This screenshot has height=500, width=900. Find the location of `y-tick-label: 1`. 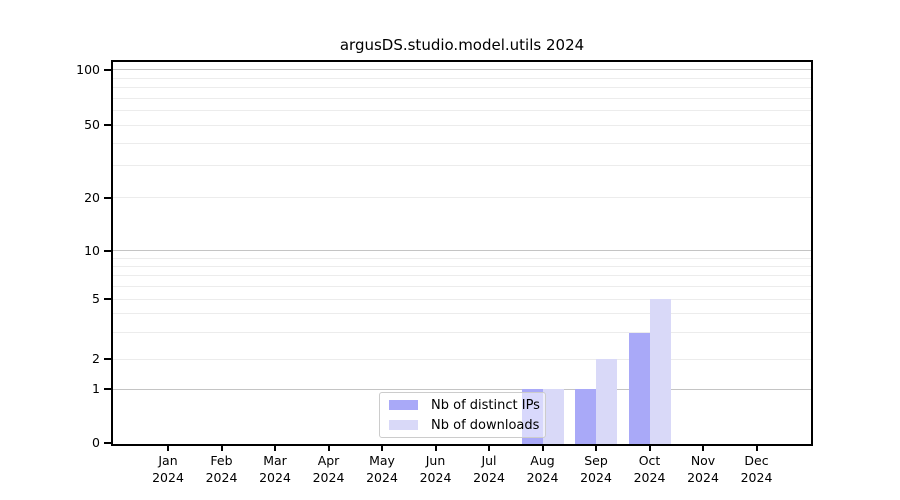

y-tick-label: 1 is located at coordinates (96, 389).